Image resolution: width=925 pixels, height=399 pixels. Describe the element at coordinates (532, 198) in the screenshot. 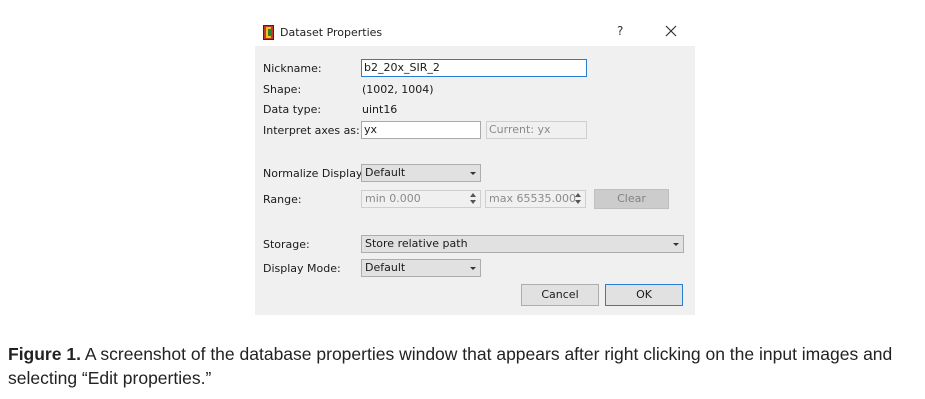

I see `range-max-value: max 65535.000` at that location.